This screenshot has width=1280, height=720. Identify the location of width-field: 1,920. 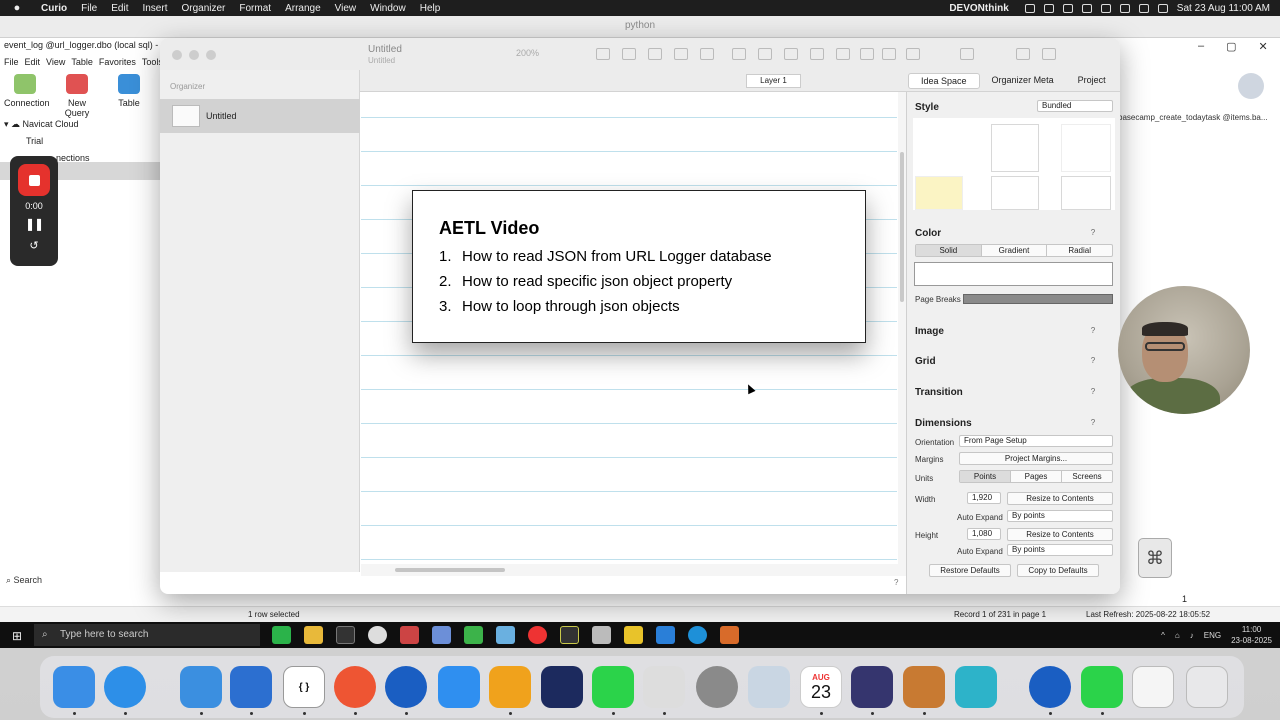
(984, 498).